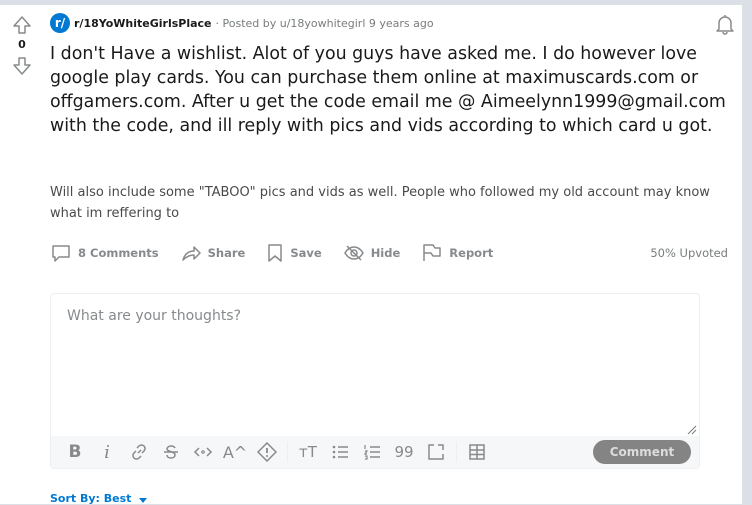 This screenshot has height=505, width=752. What do you see at coordinates (143, 500) in the screenshot?
I see `caret-down-icon` at bounding box center [143, 500].